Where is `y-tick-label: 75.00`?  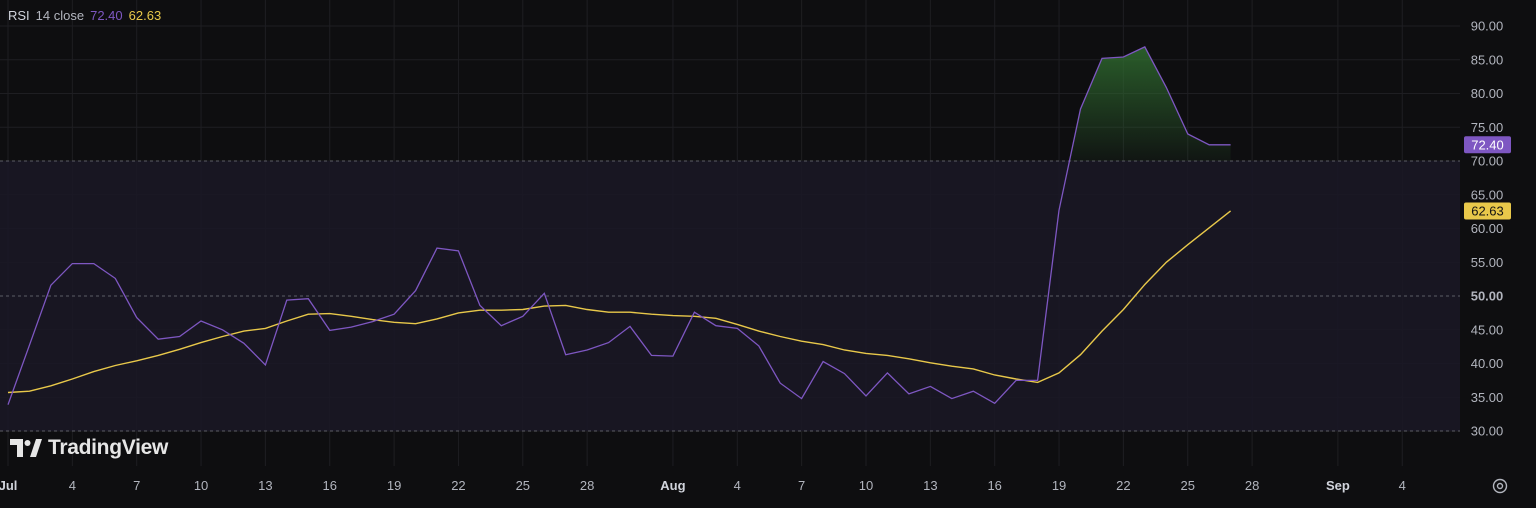 y-tick-label: 75.00 is located at coordinates (1487, 127).